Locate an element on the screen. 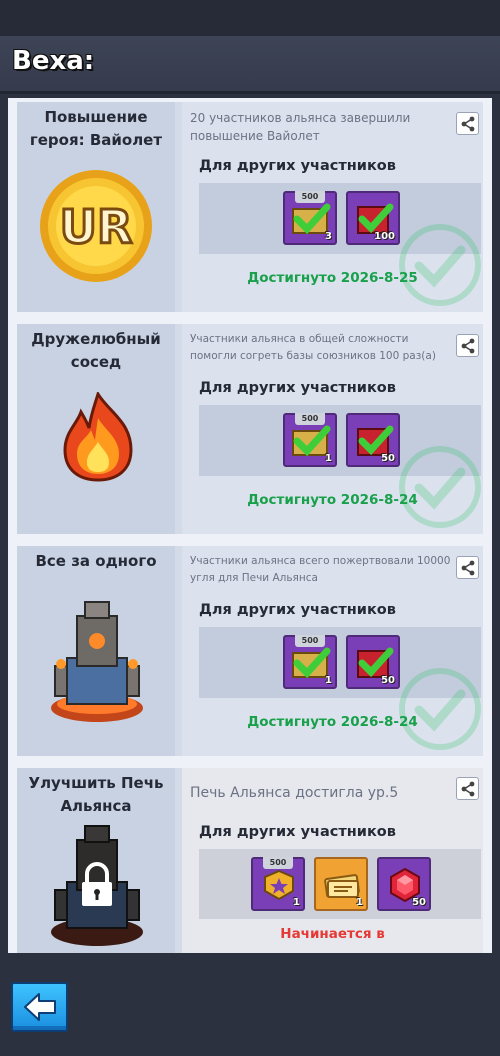 The image size is (500, 1056). status-achieved: Достигнуто 2026-8-25 is located at coordinates (332, 278).